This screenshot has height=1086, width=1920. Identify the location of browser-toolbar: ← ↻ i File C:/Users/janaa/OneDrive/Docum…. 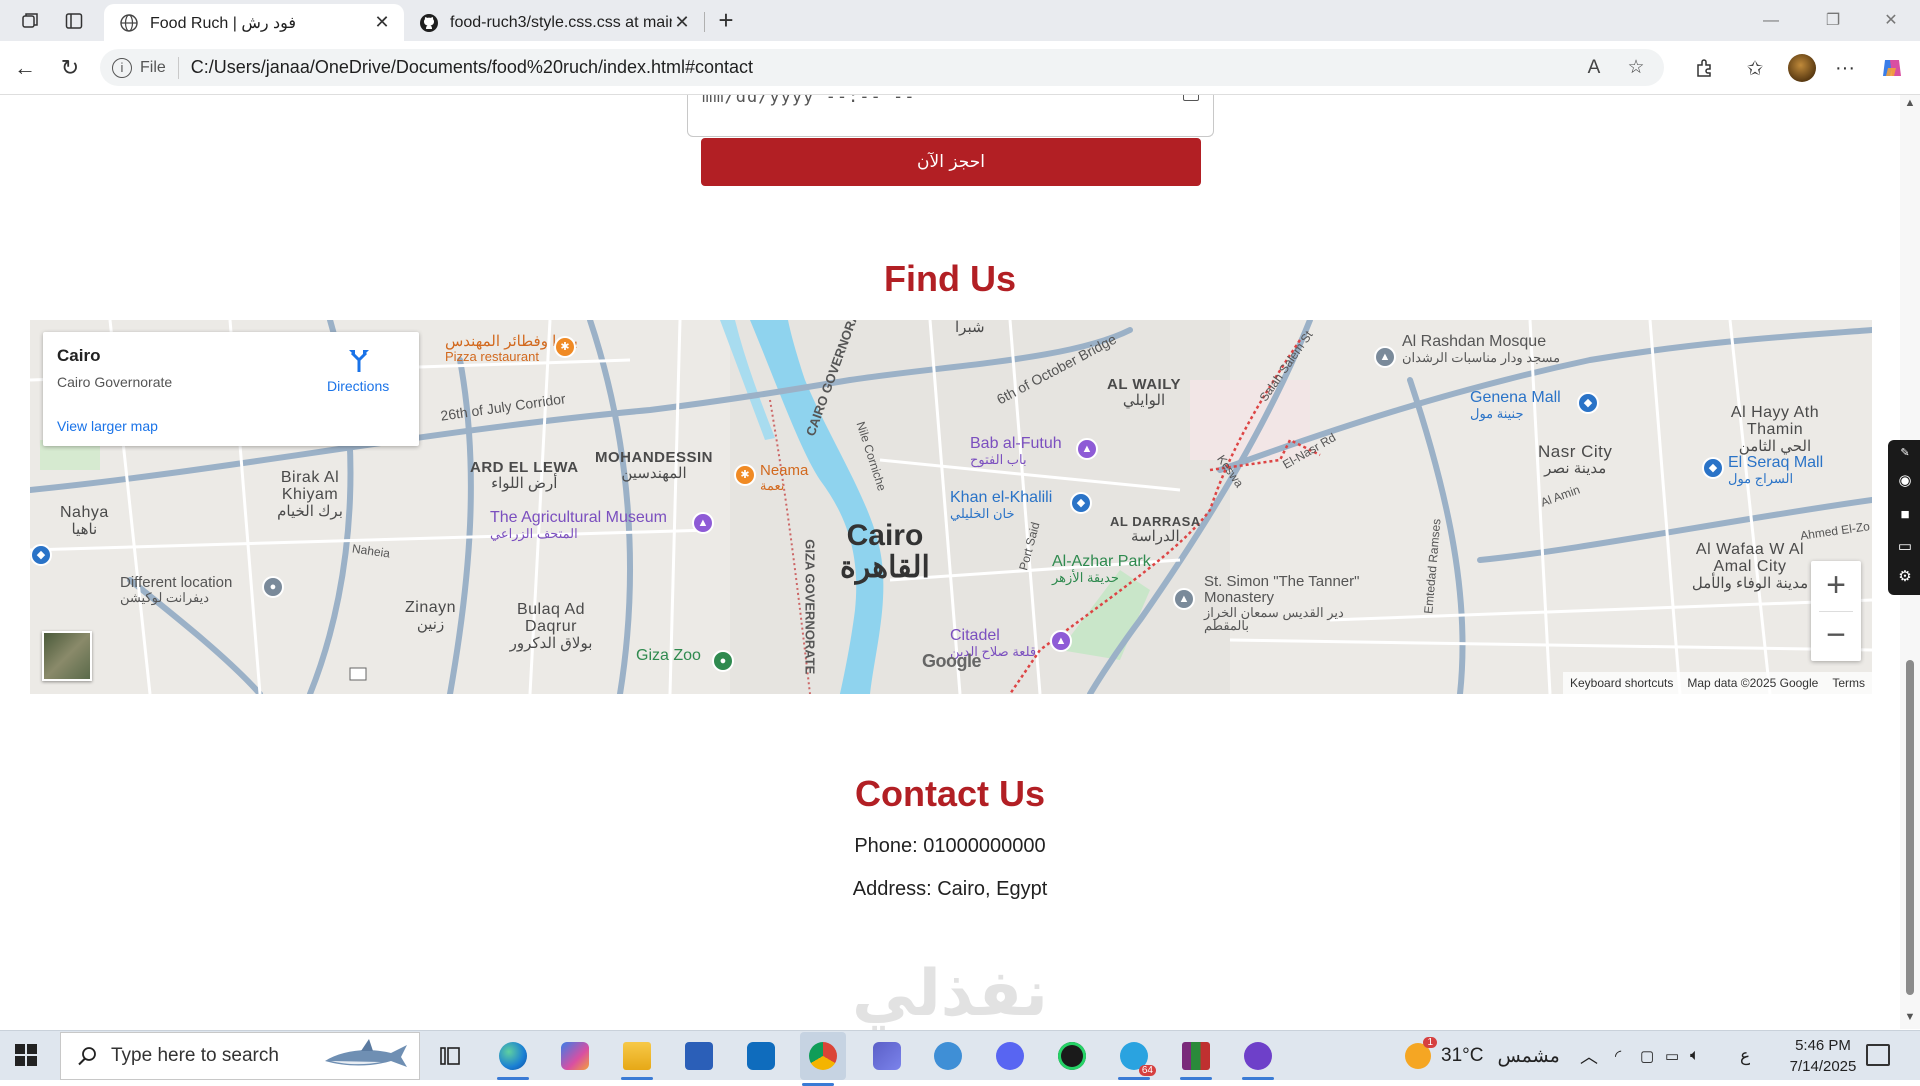
(960, 68).